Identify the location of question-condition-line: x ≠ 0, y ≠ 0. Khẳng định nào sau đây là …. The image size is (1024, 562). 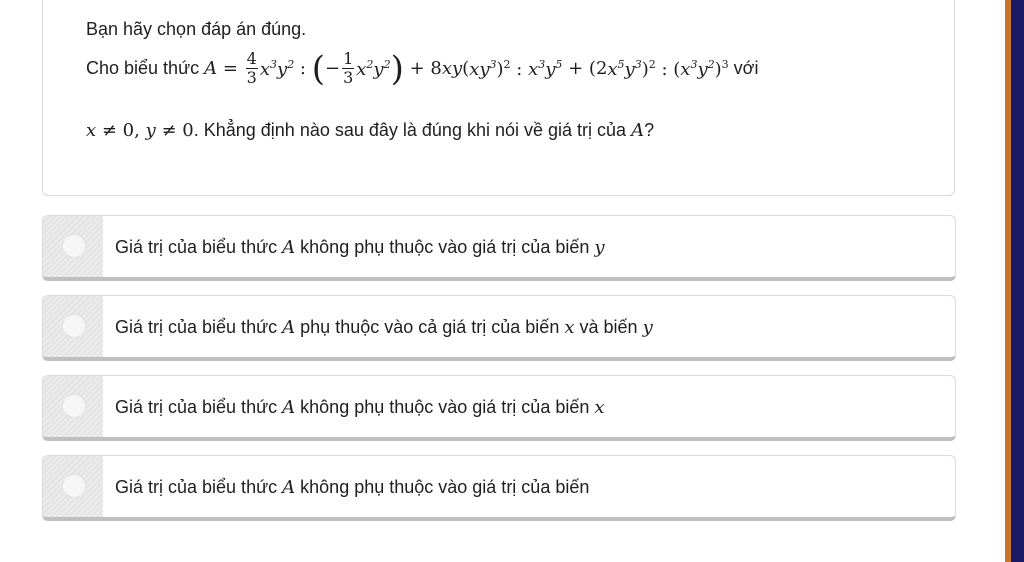
(370, 130).